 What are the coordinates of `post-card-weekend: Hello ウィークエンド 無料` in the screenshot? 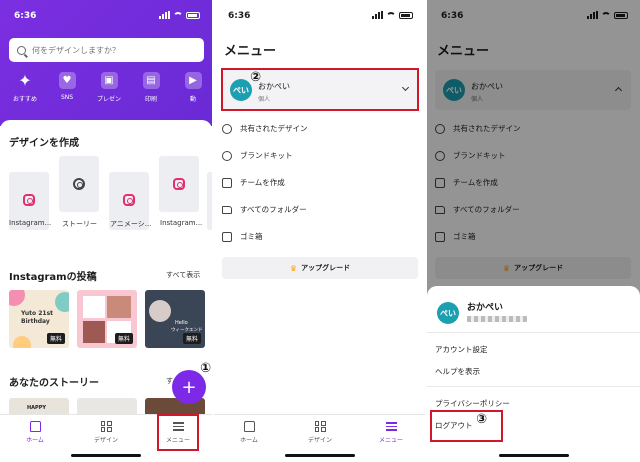 It's located at (175, 319).